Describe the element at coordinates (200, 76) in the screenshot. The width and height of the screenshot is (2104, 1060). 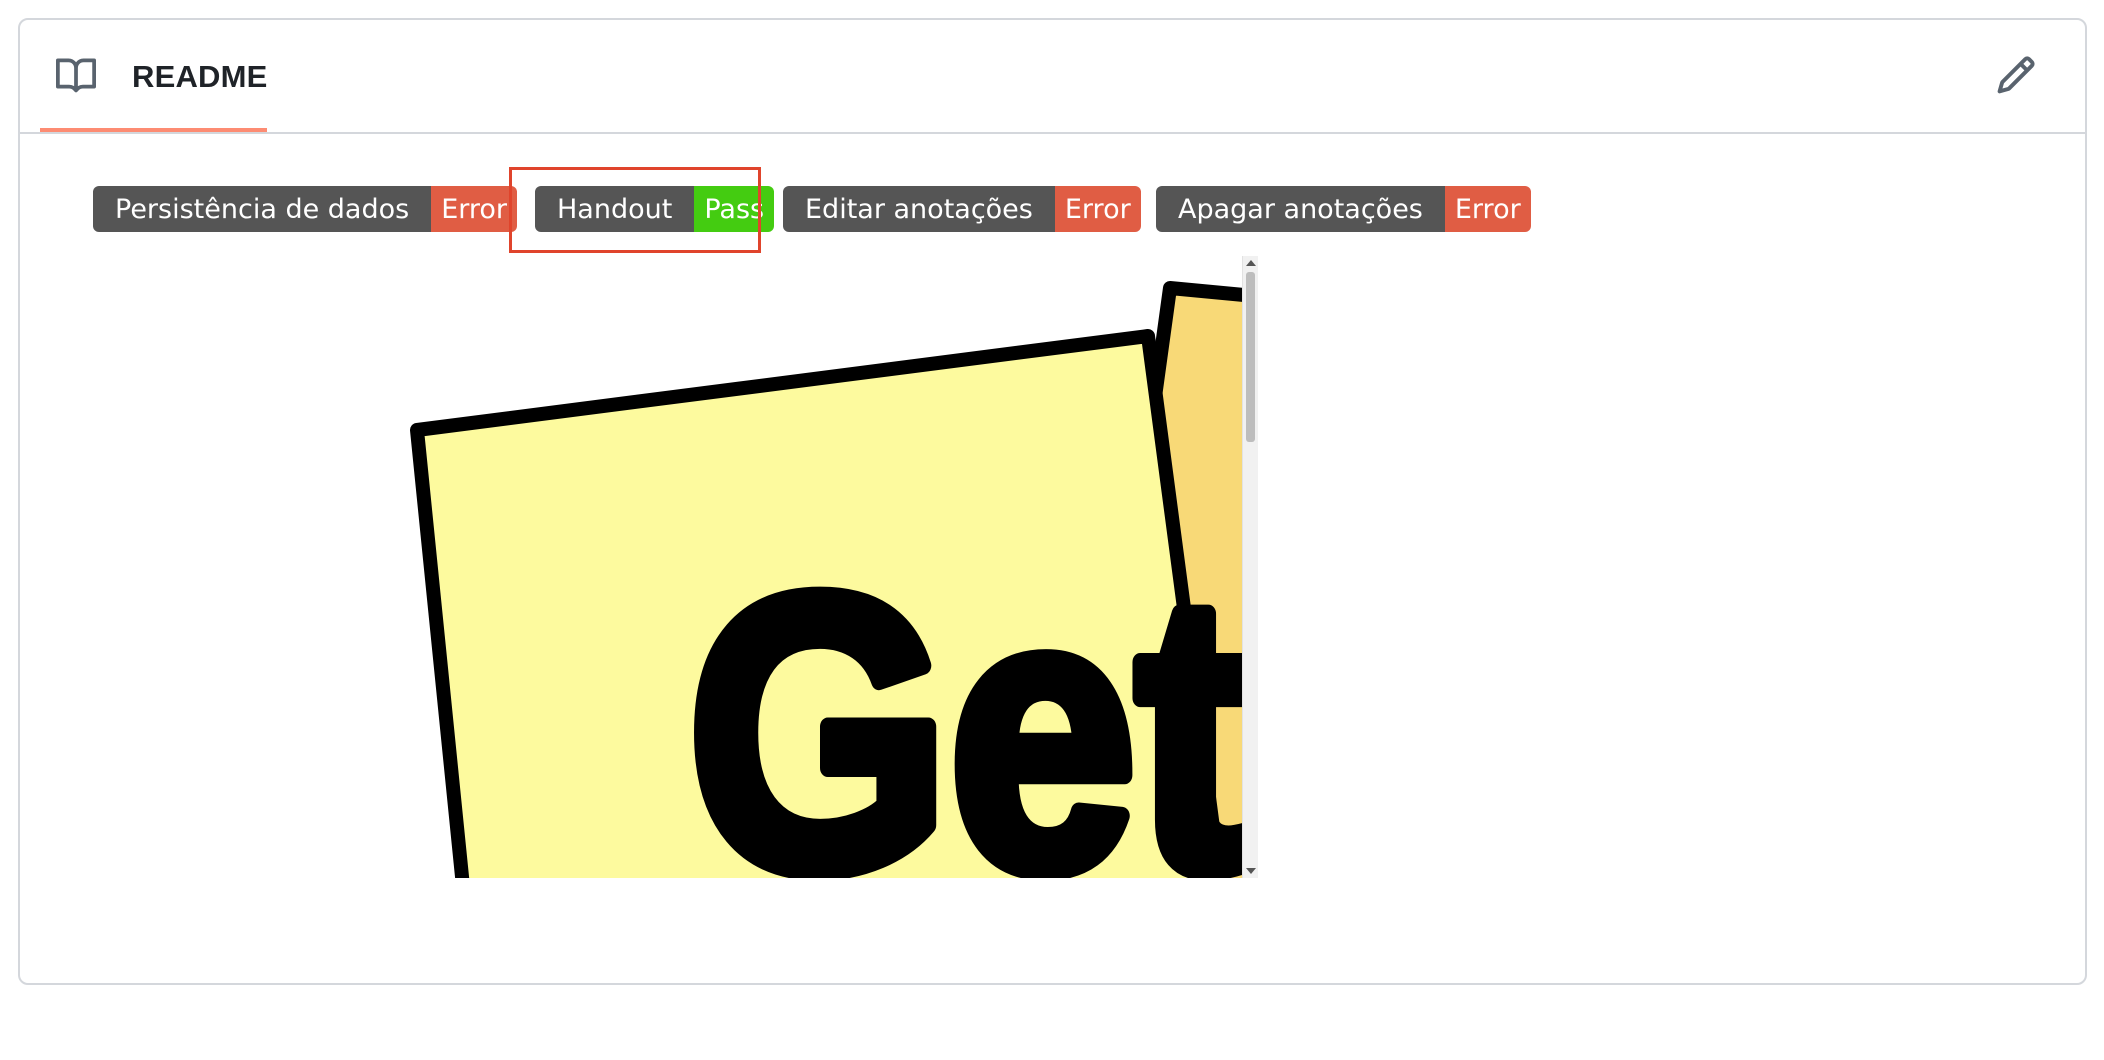
I see `readme-title: README` at that location.